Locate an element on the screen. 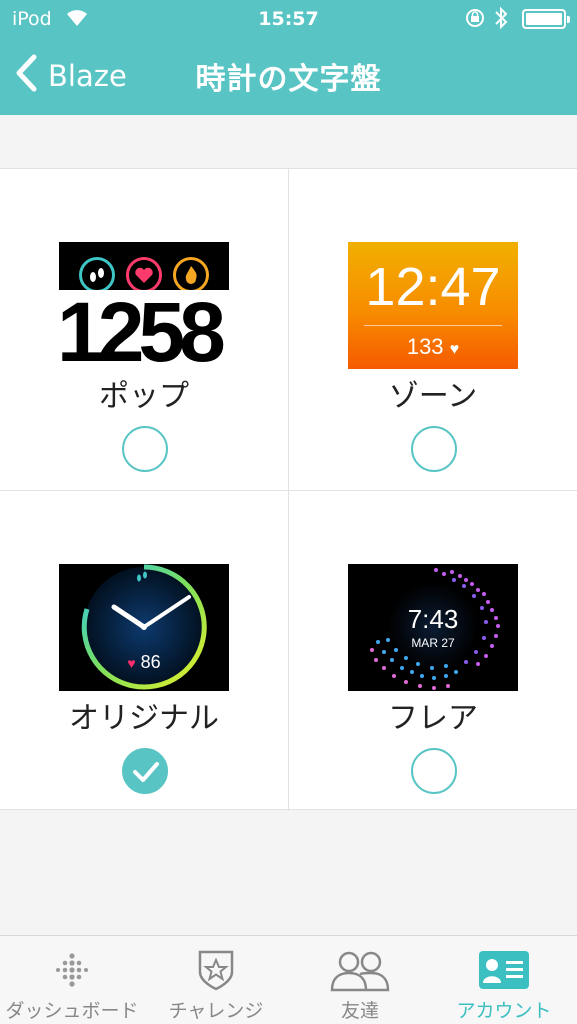 The image size is (577, 1024). tab-label: ダッシュボード is located at coordinates (72, 1011).